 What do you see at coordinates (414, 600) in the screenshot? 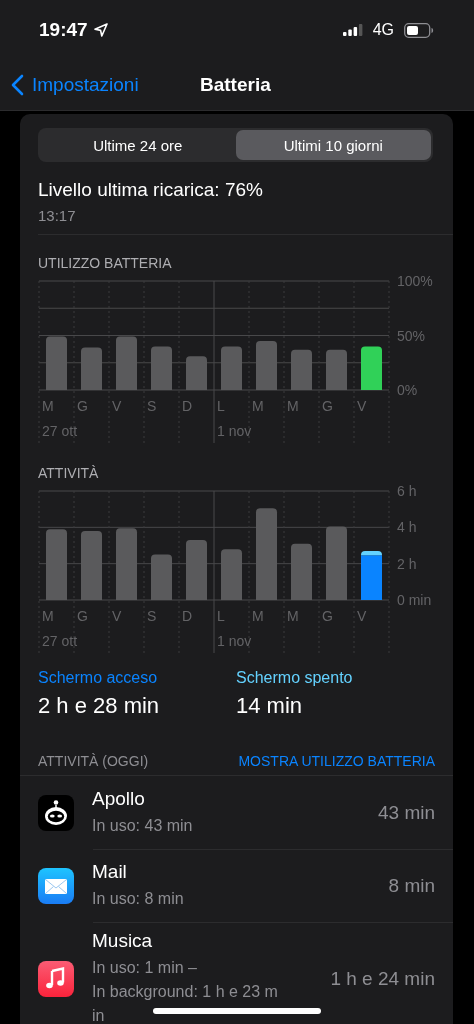
I see `axis-label: 0 min` at bounding box center [414, 600].